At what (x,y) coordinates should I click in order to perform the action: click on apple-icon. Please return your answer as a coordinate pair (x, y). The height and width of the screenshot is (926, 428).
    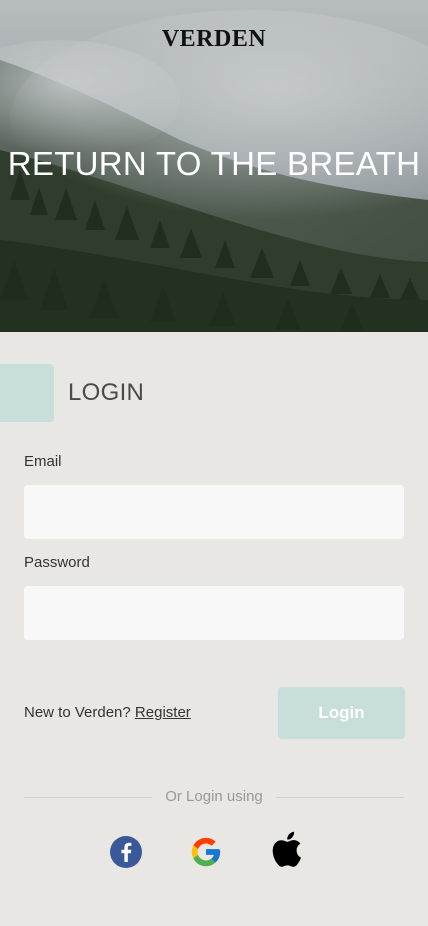
    Looking at the image, I should click on (286, 849).